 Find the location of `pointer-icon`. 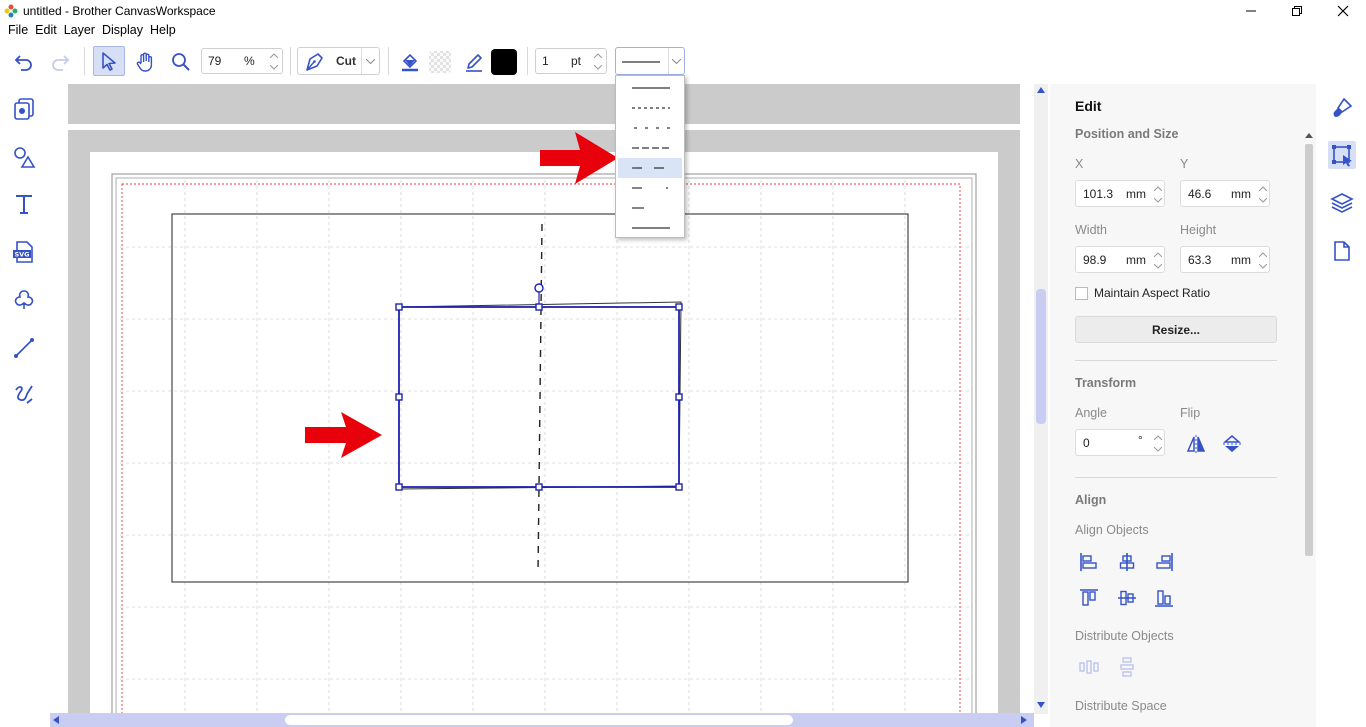

pointer-icon is located at coordinates (109, 61).